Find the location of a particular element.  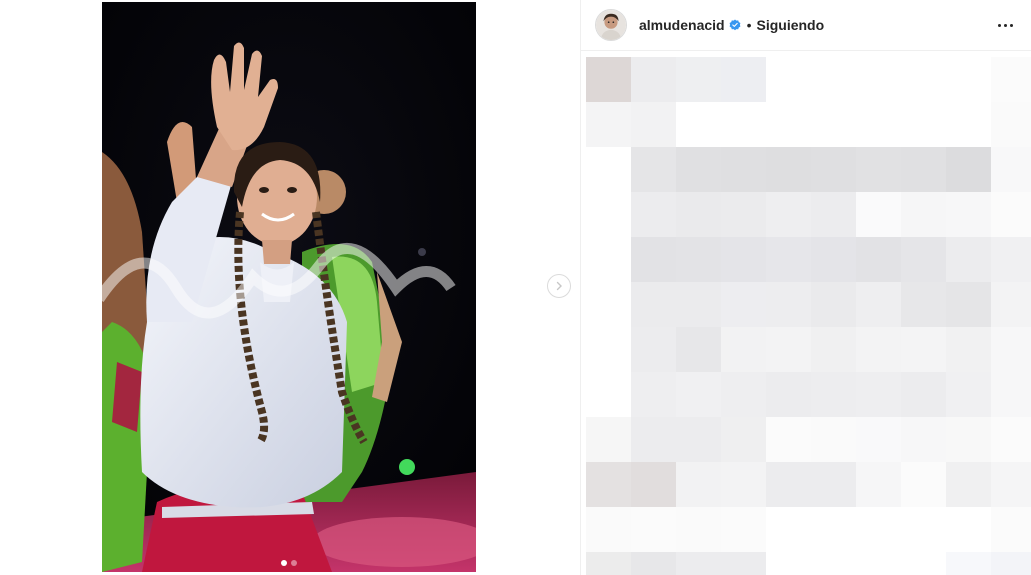

next-slide-button is located at coordinates (559, 286).